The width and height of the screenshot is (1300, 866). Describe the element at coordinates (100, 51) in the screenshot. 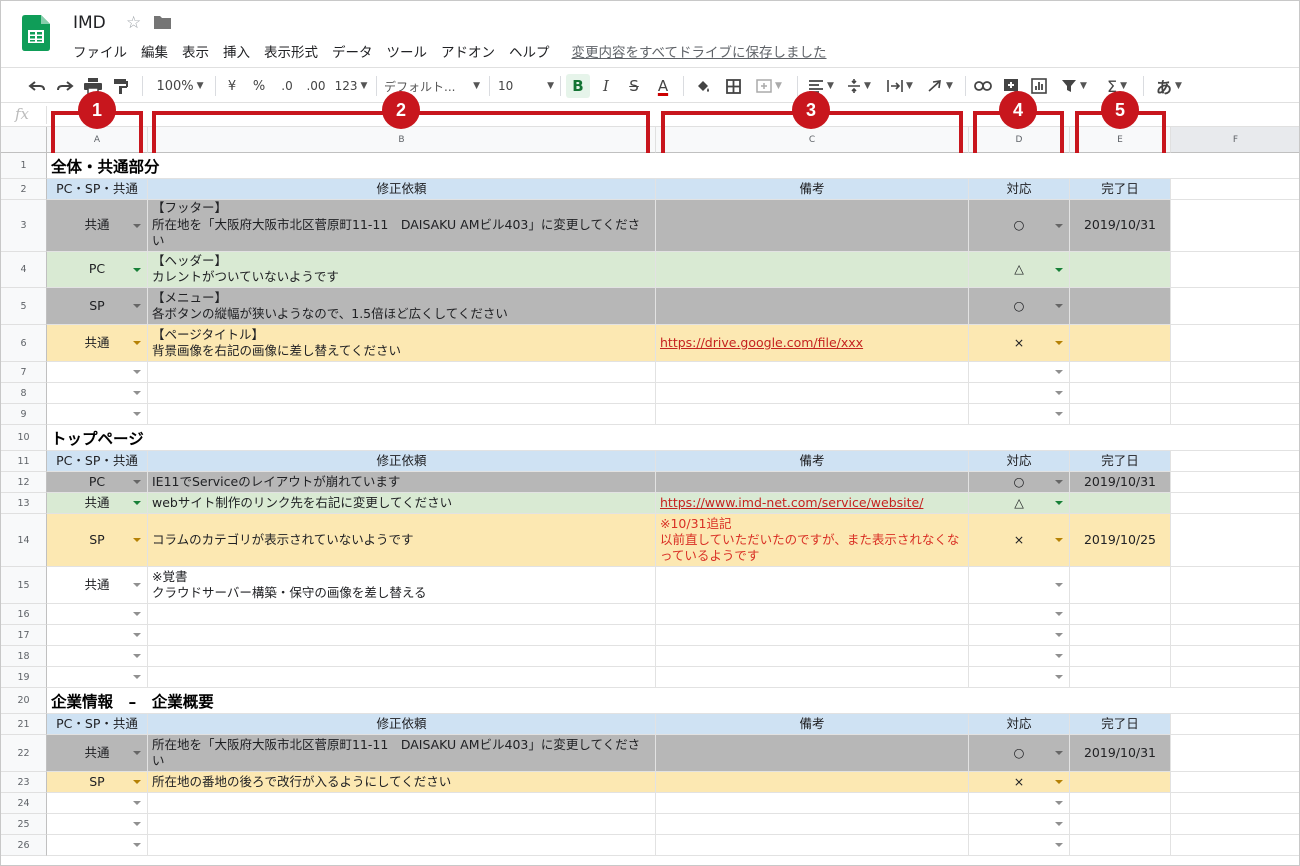

I see `menu-file: ファイル` at that location.